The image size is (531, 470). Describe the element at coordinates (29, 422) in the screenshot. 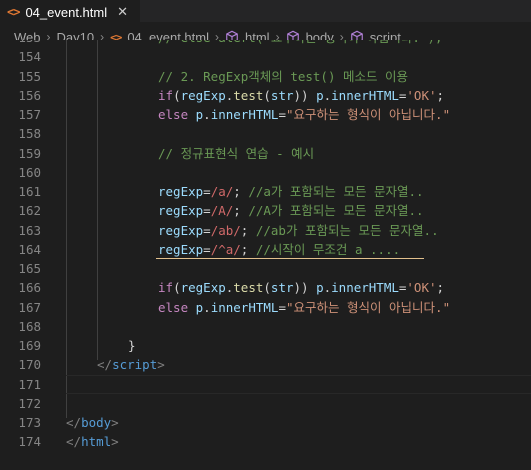

I see `line-number: 173` at that location.